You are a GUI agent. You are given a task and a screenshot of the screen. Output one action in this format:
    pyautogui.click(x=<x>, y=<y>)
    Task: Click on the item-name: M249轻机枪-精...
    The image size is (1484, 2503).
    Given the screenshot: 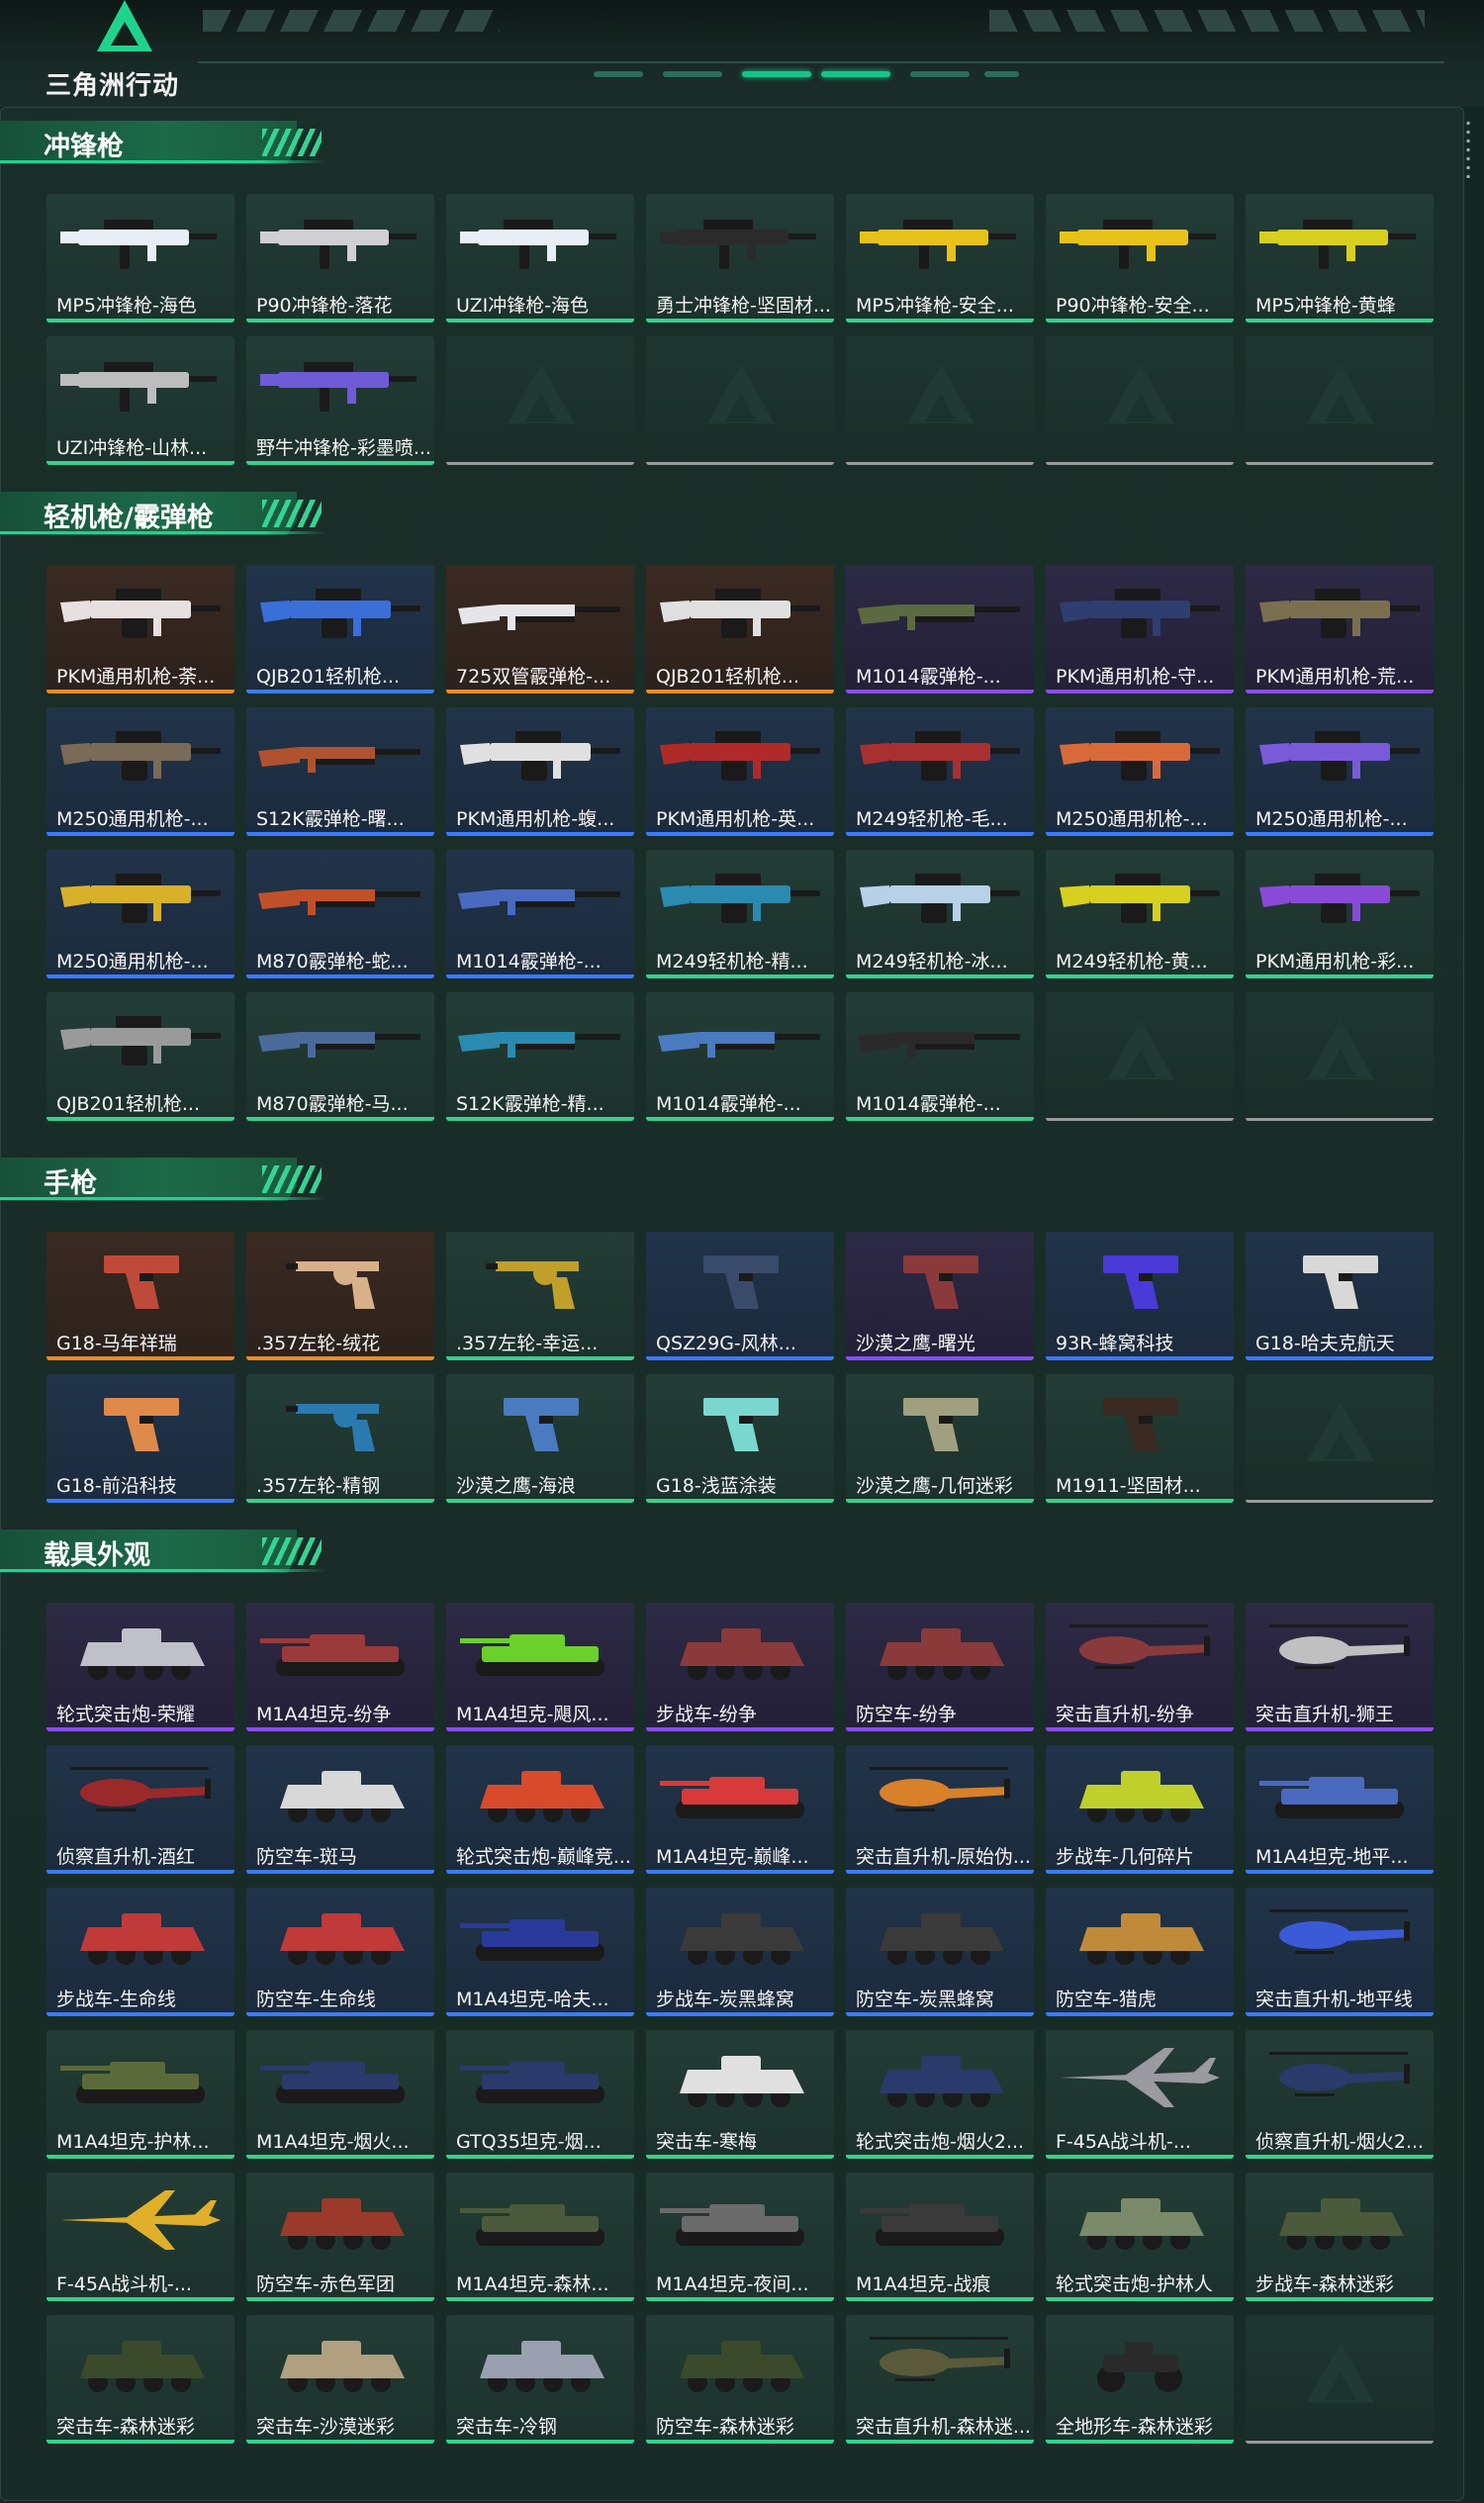 What is the action you would take?
    pyautogui.click(x=732, y=962)
    